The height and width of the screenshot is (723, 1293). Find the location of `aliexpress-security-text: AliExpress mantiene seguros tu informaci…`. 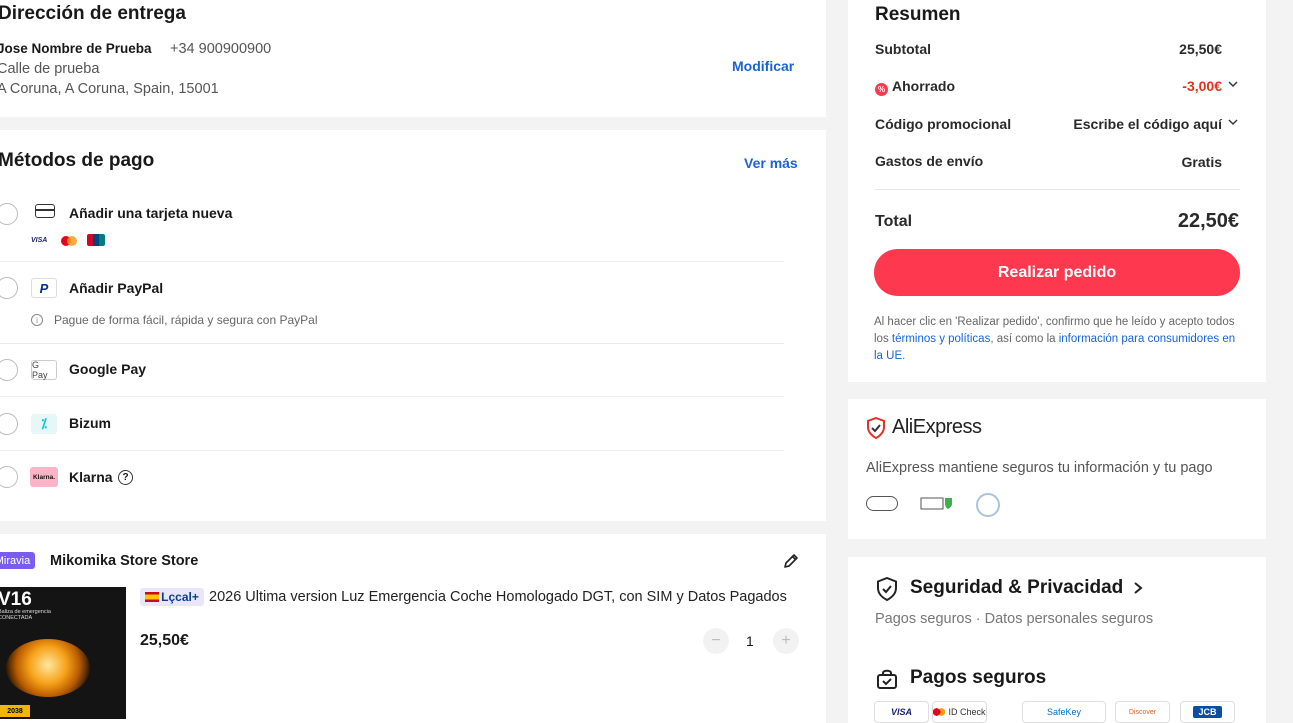

aliexpress-security-text: AliExpress mantiene seguros tu informaci… is located at coordinates (1039, 468).